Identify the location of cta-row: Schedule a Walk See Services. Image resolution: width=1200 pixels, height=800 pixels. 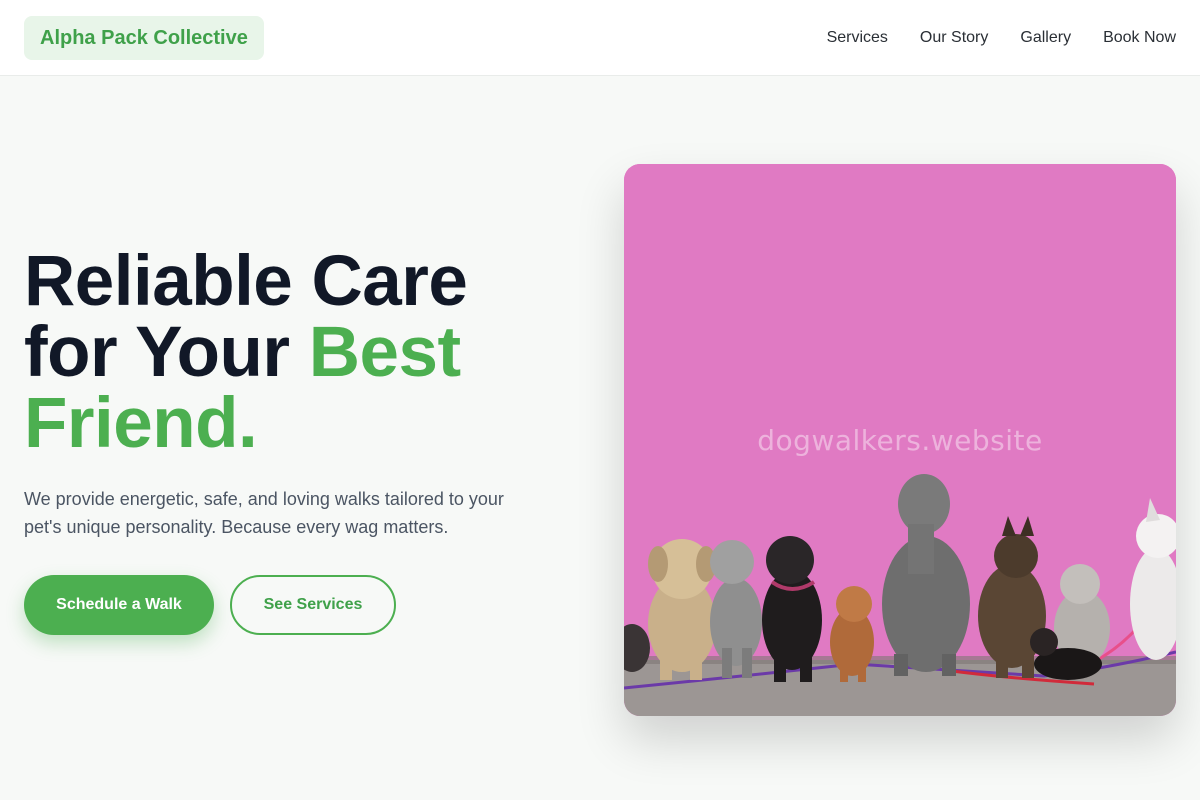
(294, 605).